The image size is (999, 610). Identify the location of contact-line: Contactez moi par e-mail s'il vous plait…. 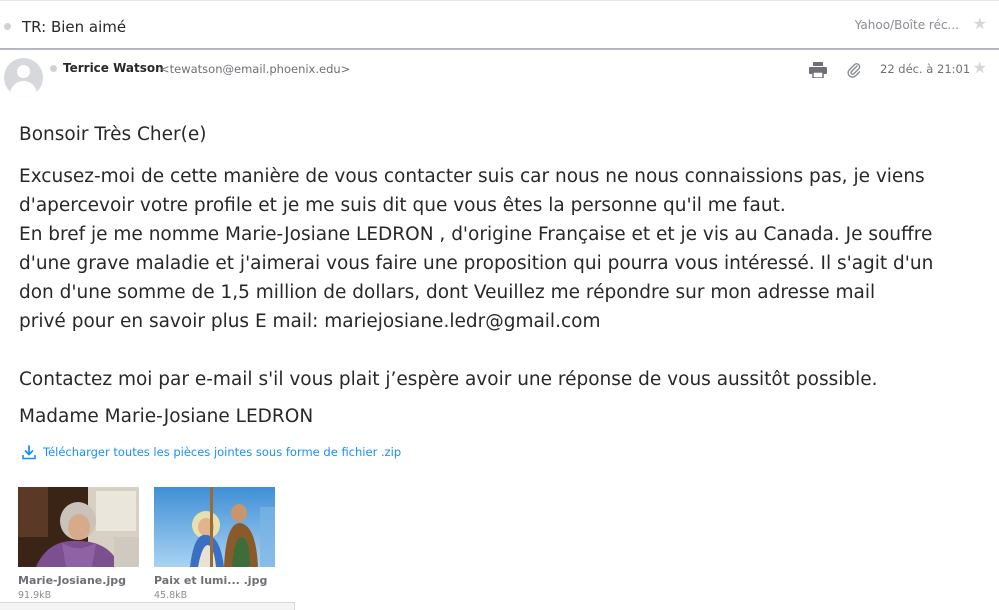
(448, 379).